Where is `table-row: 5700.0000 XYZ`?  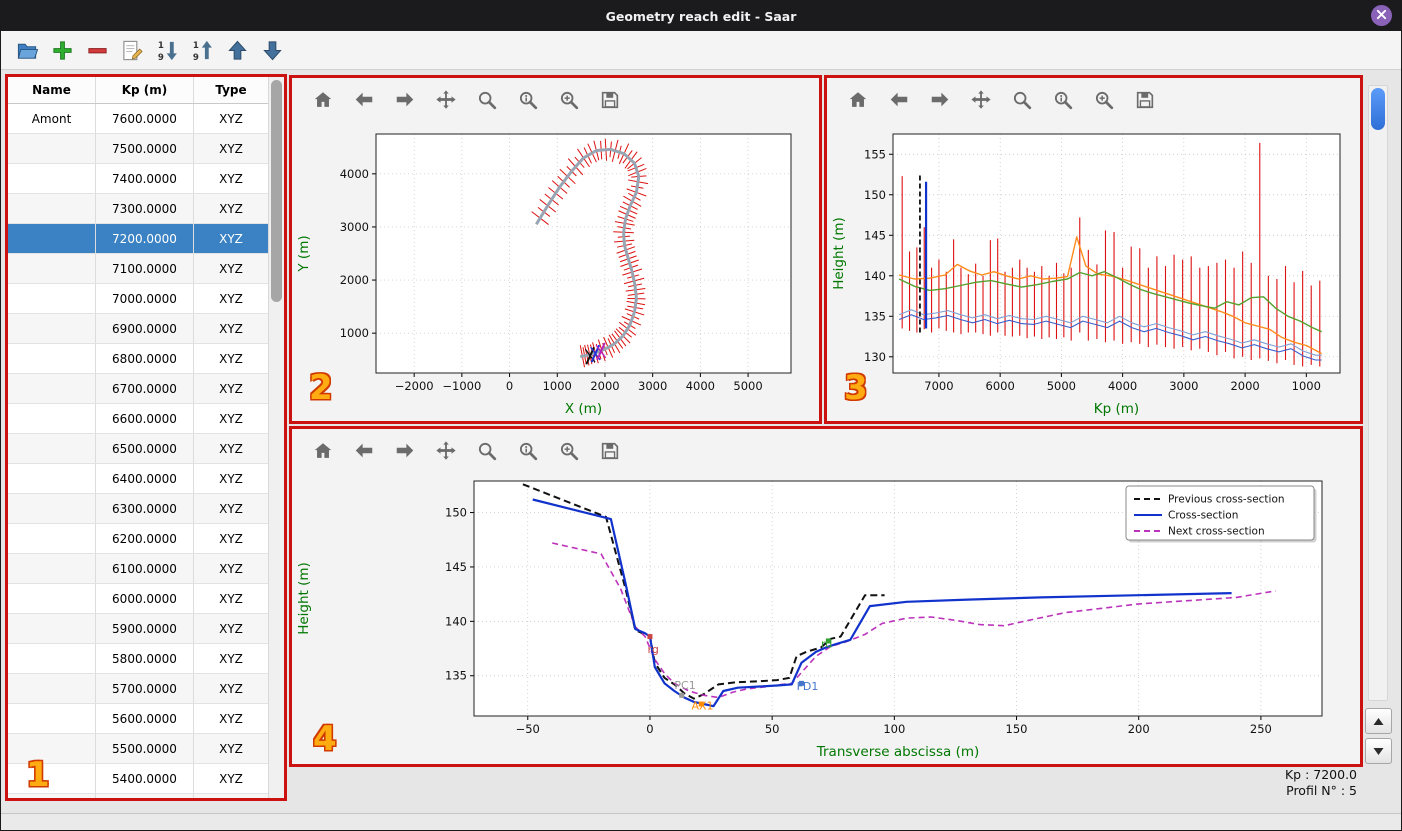
table-row: 5700.0000 XYZ is located at coordinates (138, 689).